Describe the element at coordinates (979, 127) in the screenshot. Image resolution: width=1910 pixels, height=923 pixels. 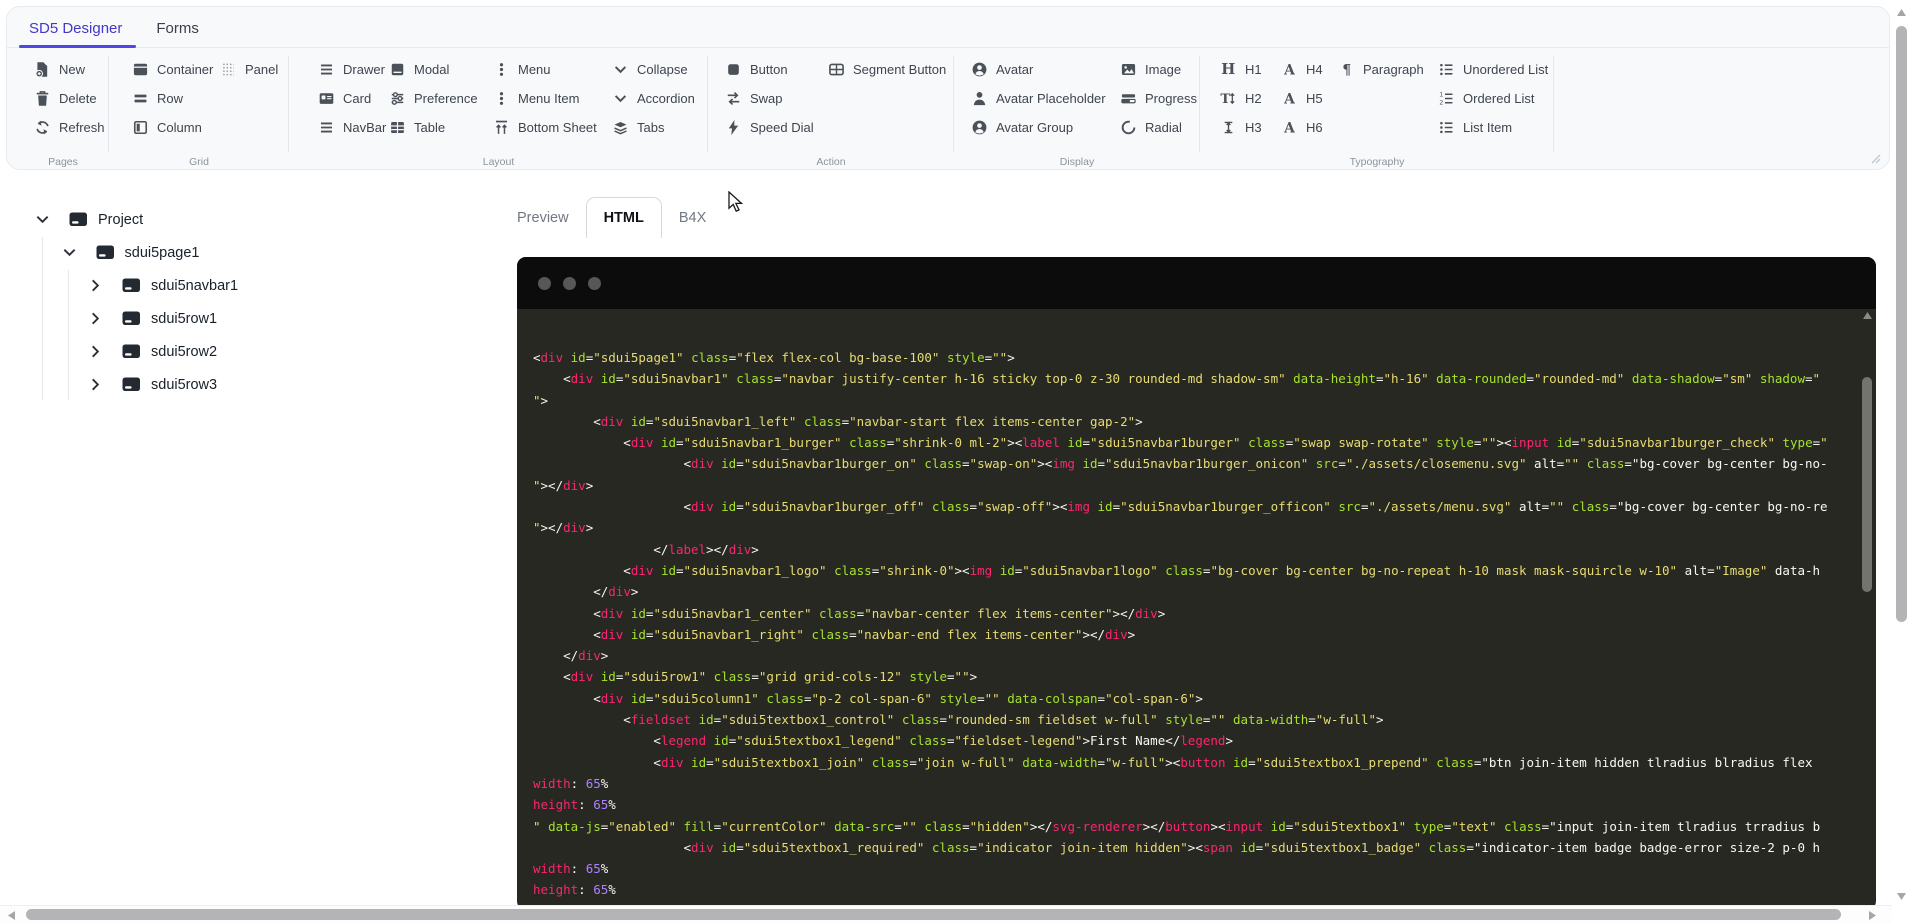
I see `avatar-group-icon` at that location.